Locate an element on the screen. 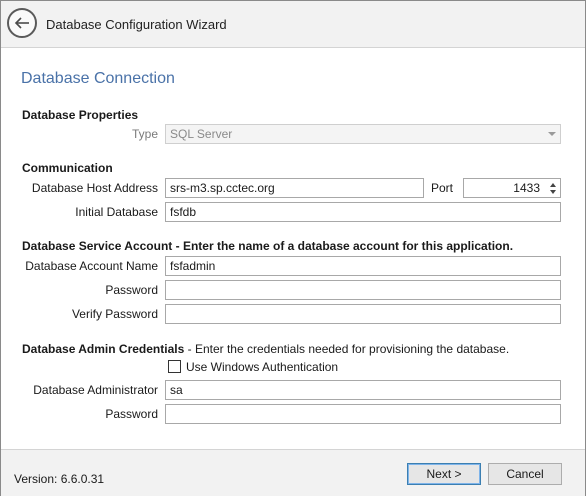 The image size is (586, 496). next-button: Next > is located at coordinates (444, 474).